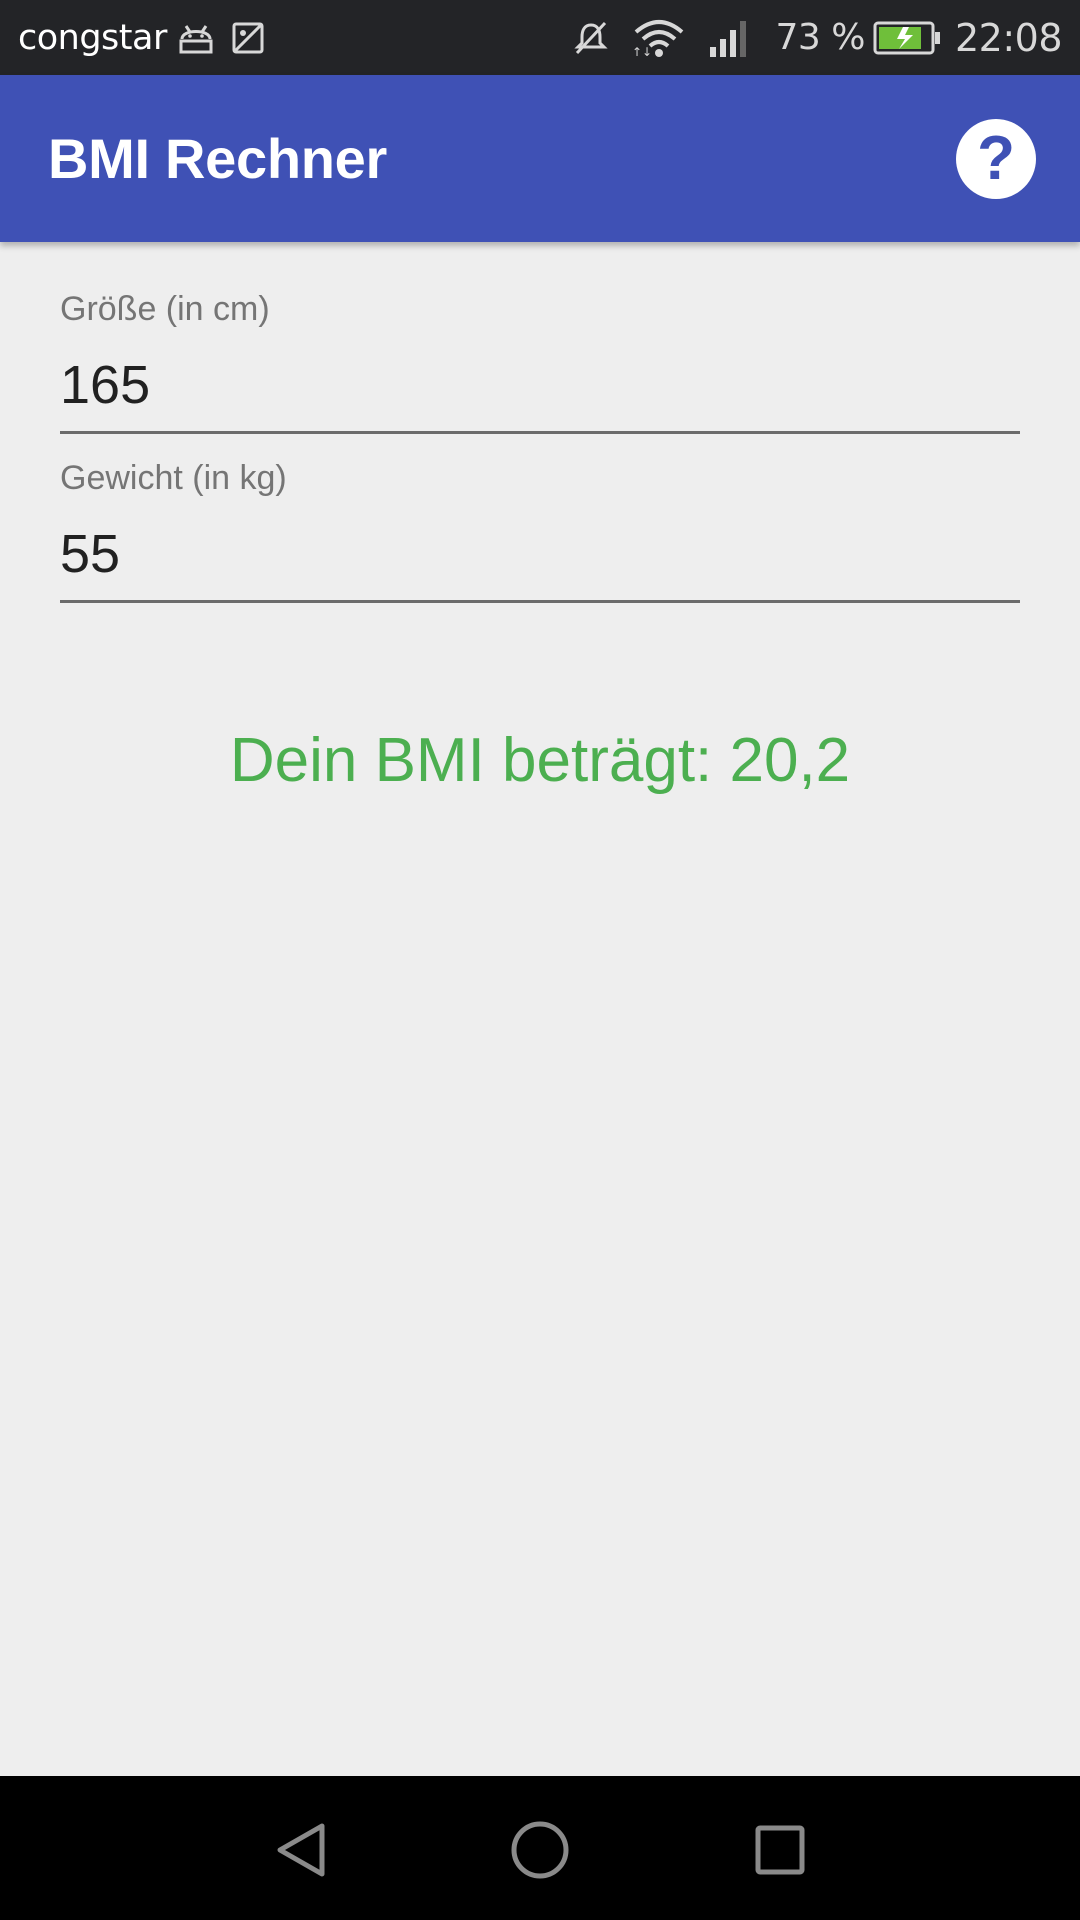  I want to click on navigation-bar, so click(540, 1848).